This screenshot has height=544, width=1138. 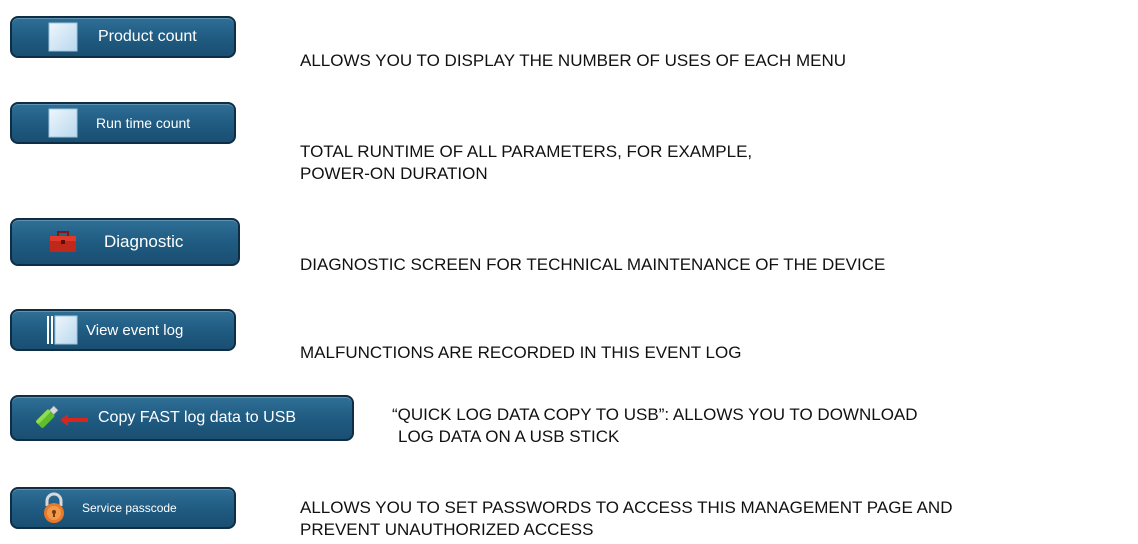 I want to click on run-time-count-button: Run time count, so click(x=123, y=123).